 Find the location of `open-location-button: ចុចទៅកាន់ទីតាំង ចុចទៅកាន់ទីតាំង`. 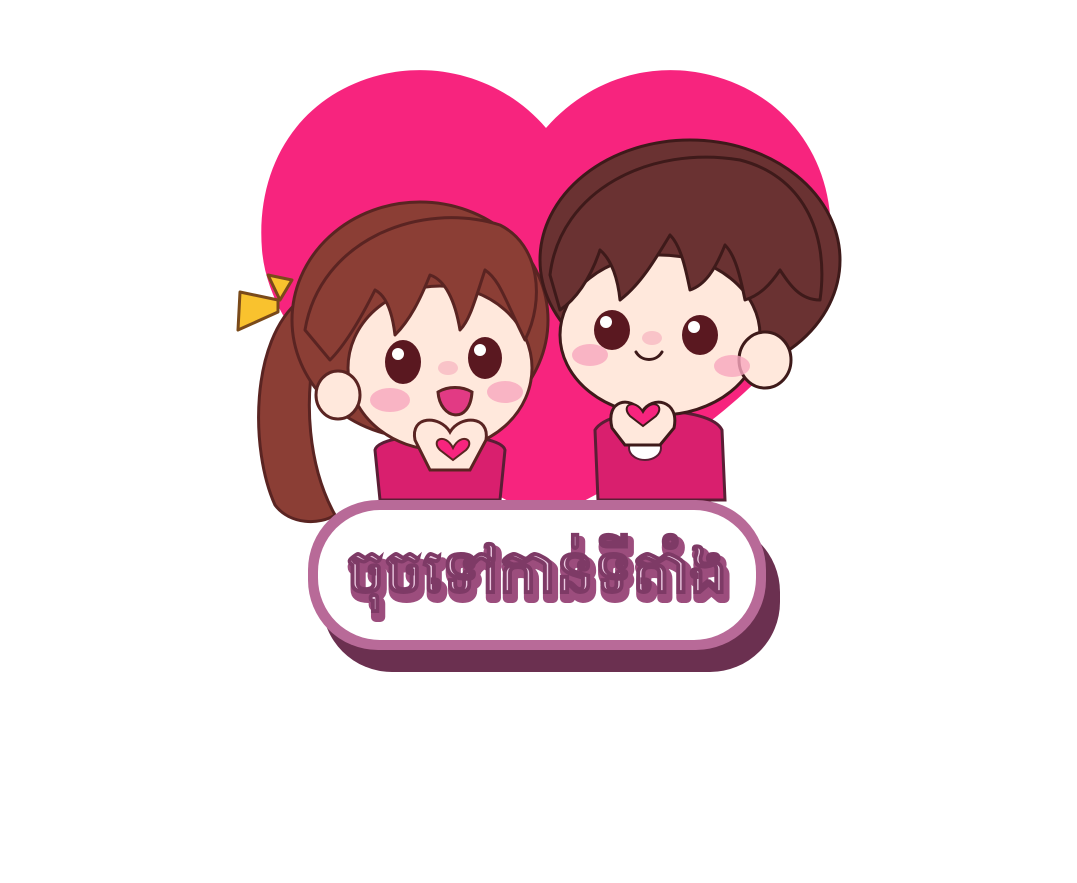

open-location-button: ចុចទៅកាន់ទីតាំង ចុចទៅកាន់ទីតាំង is located at coordinates (544, 586).